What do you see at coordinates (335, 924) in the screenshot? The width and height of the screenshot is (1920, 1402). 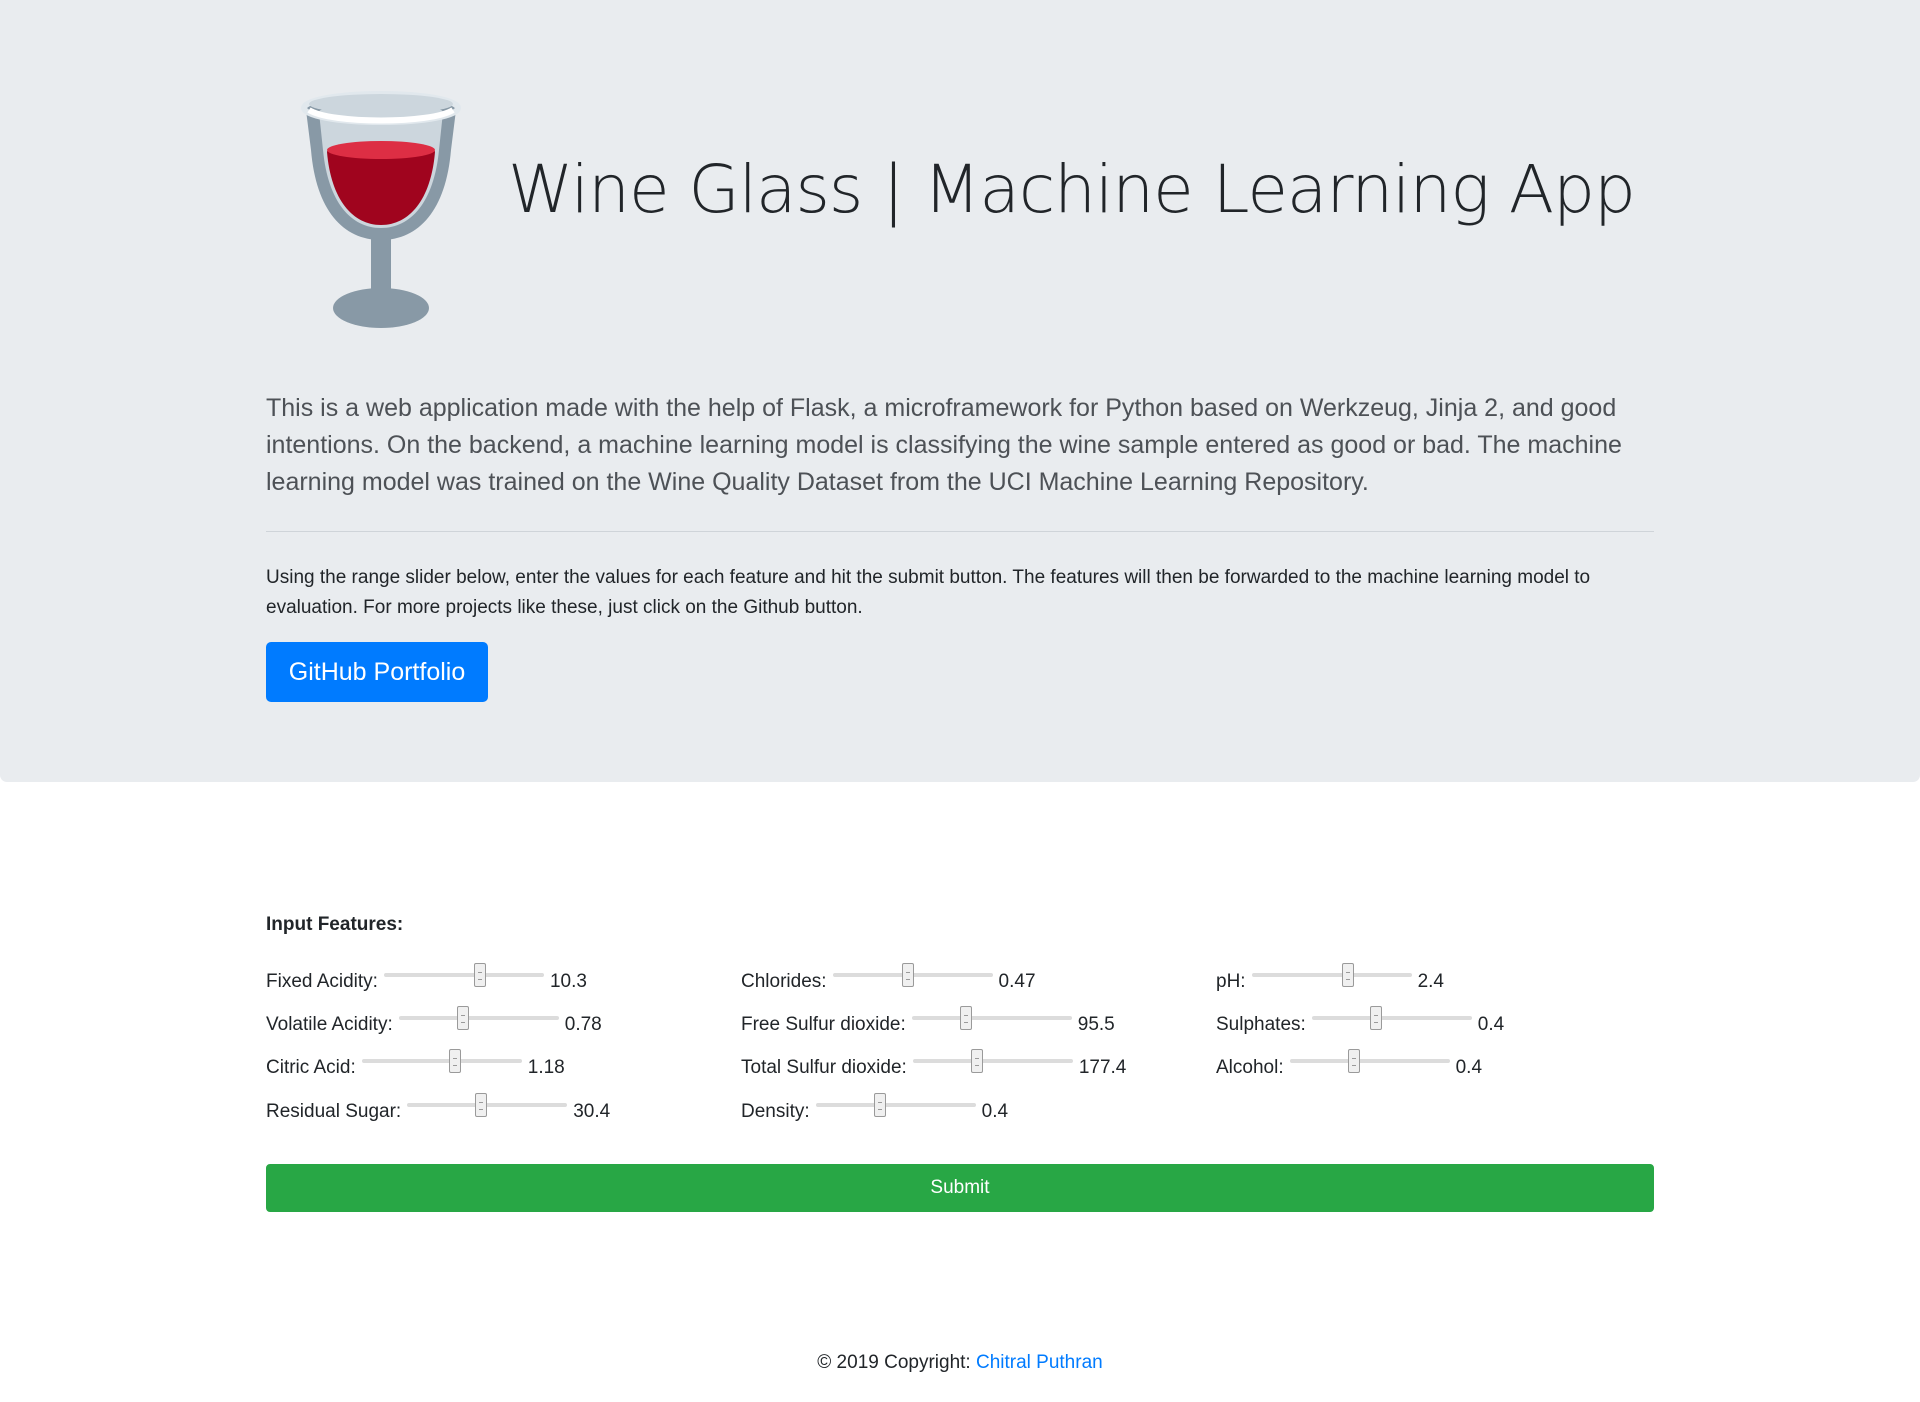 I see `input-features-heading: Input Features:` at bounding box center [335, 924].